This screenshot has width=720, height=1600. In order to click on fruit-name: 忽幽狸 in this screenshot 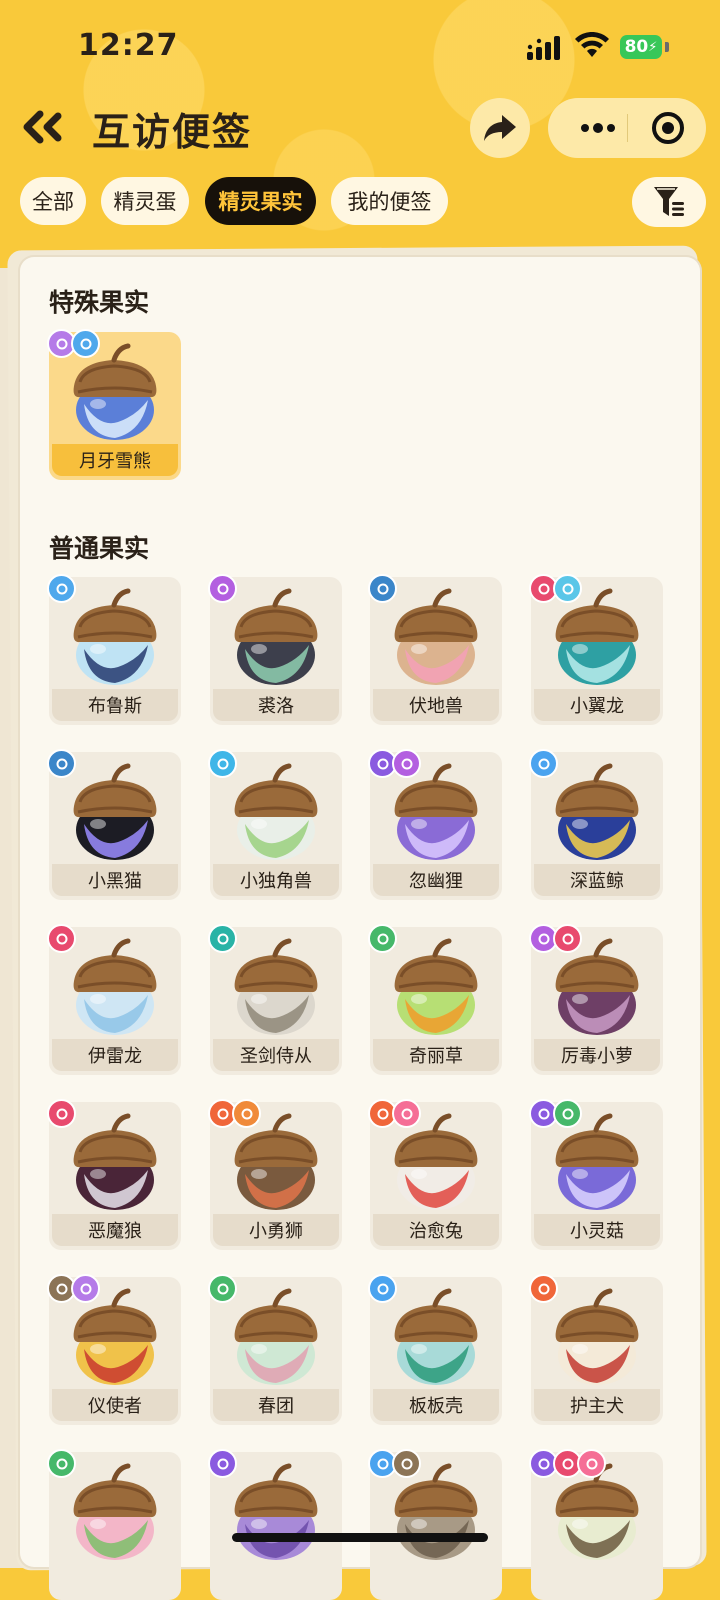, I will do `click(436, 880)`.